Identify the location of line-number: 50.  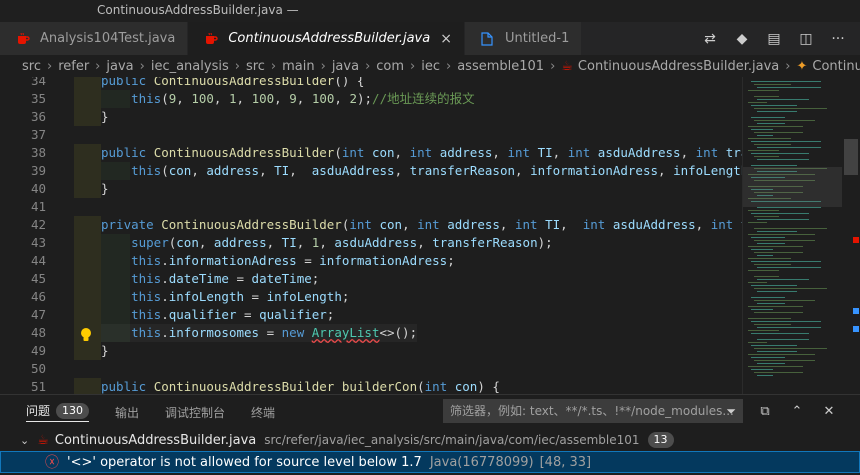
(38, 368).